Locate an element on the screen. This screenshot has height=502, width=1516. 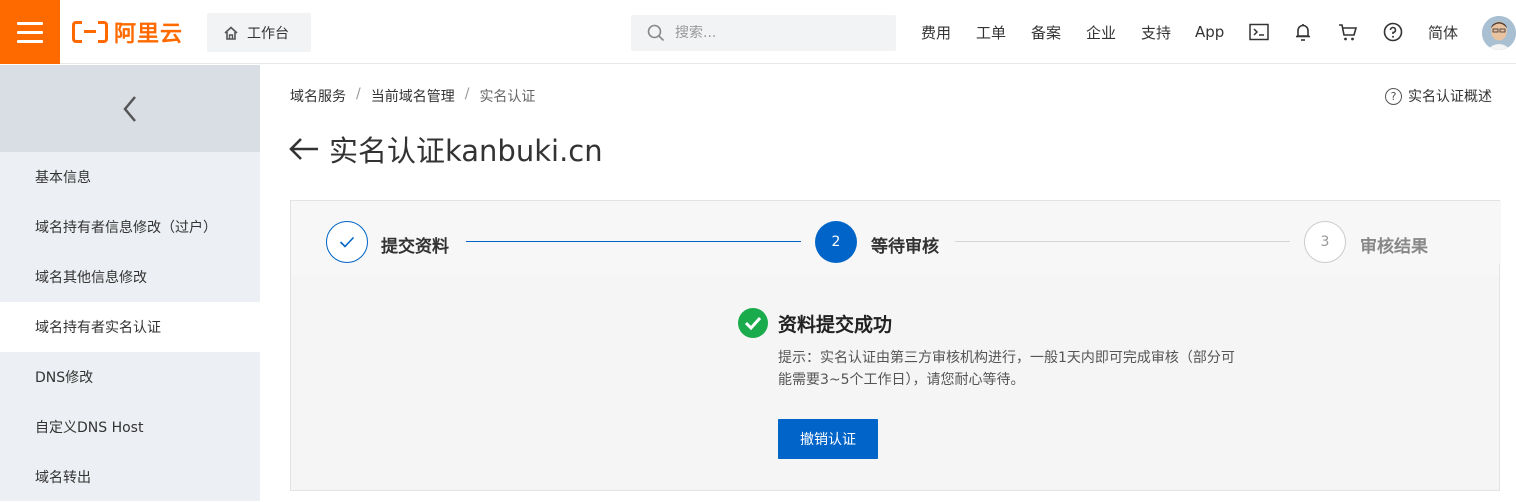
logo-text: 阿里云 is located at coordinates (149, 34).